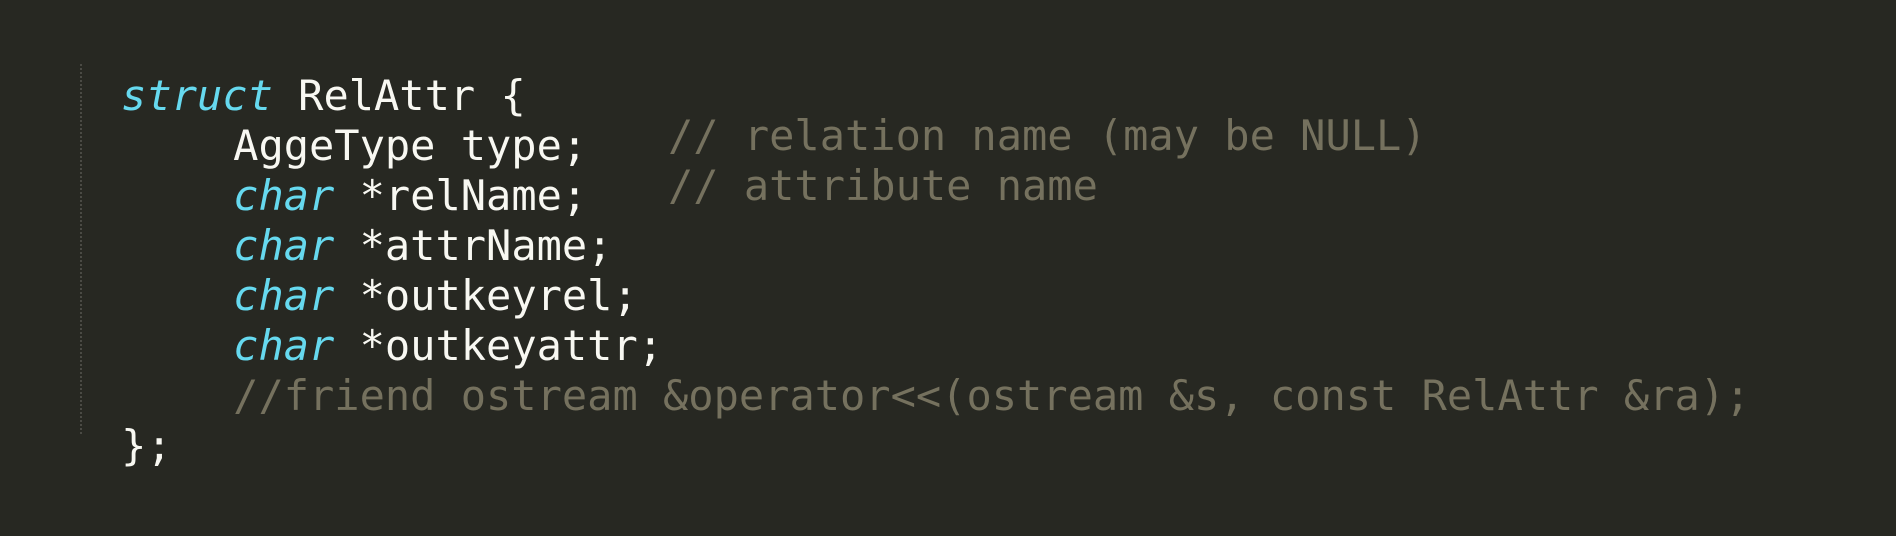  What do you see at coordinates (883, 185) in the screenshot?
I see `attrname-comment: // attribute name` at bounding box center [883, 185].